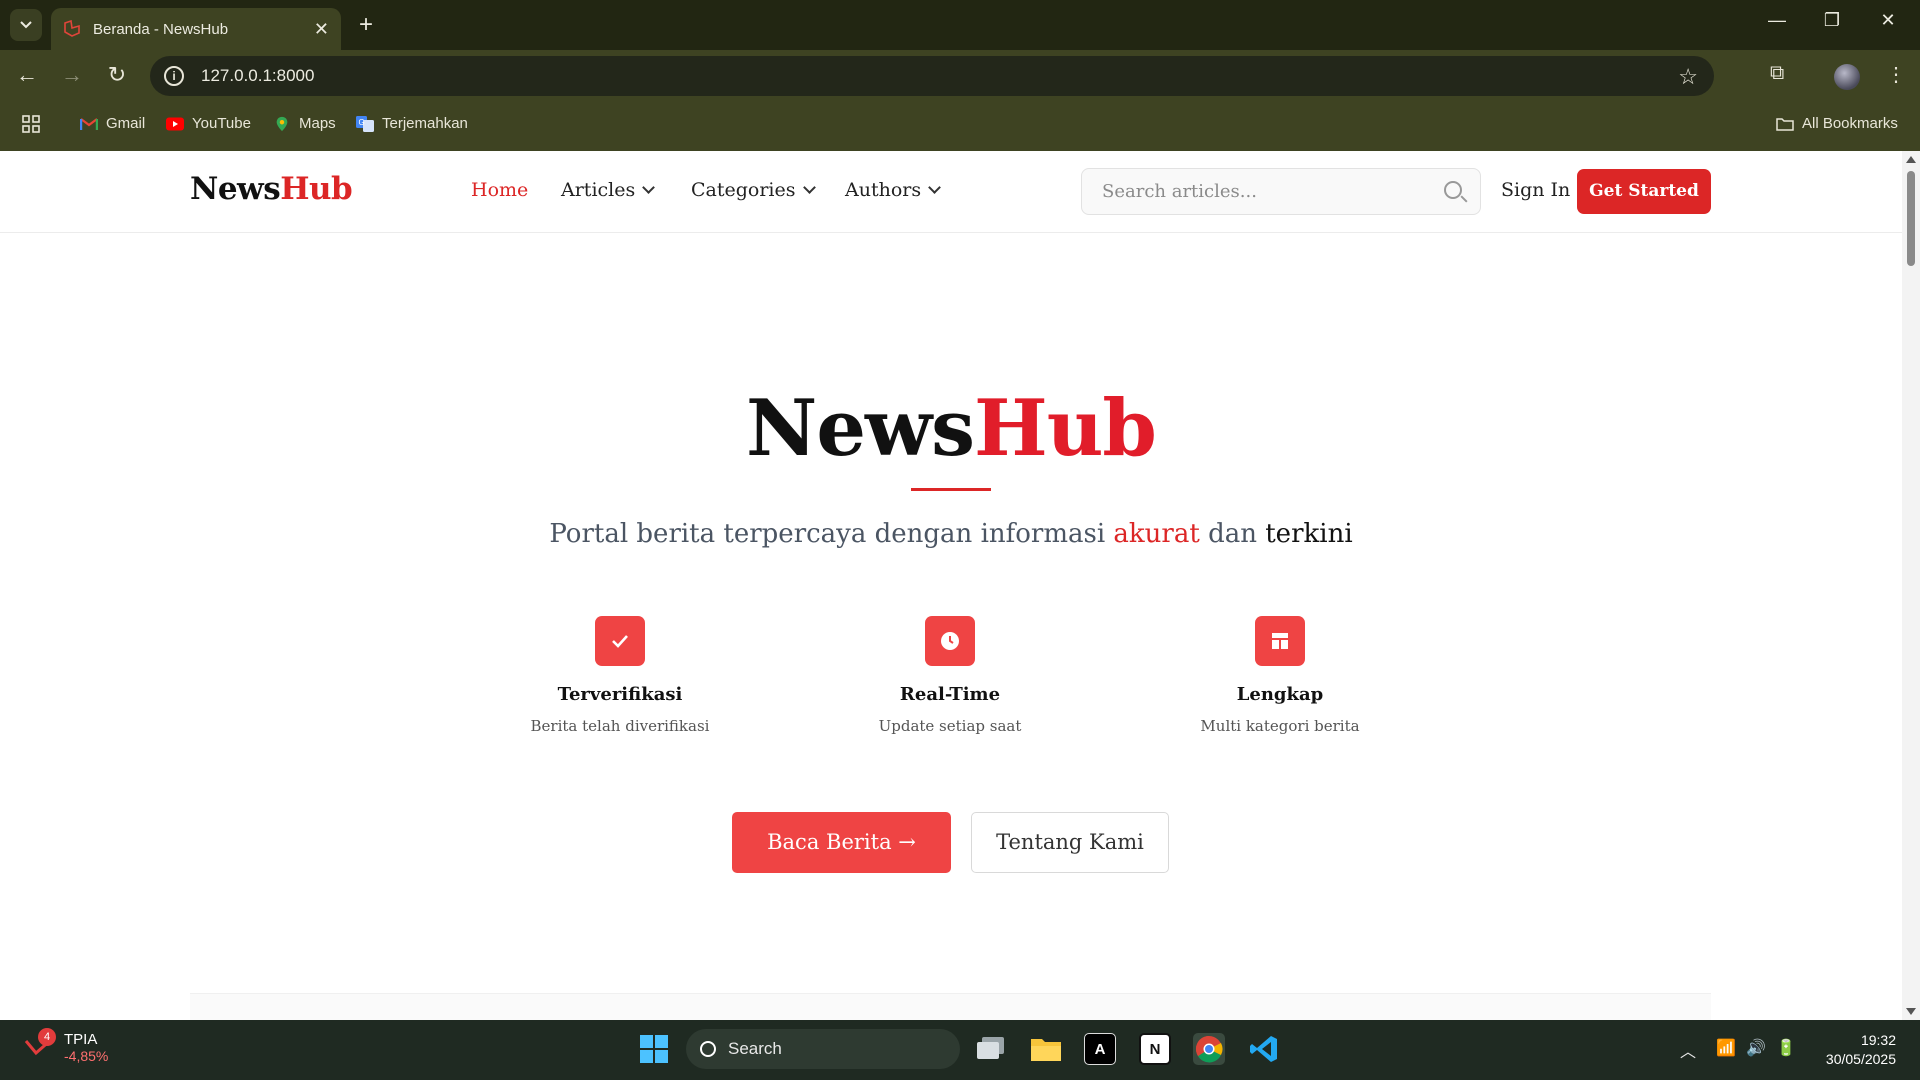  What do you see at coordinates (1232, 534) in the screenshot?
I see `tagline-mid: dan` at bounding box center [1232, 534].